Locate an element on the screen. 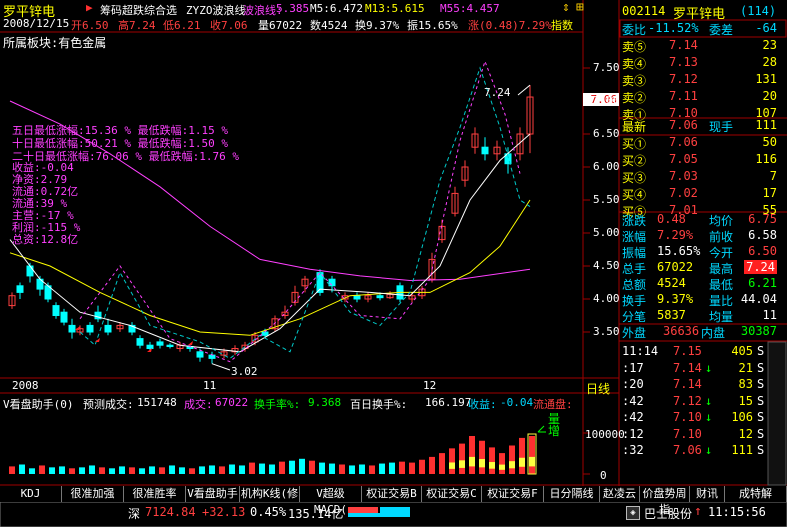 Image resolution: width=787 pixels, height=527 pixels. deal-value: 67022 is located at coordinates (232, 402).